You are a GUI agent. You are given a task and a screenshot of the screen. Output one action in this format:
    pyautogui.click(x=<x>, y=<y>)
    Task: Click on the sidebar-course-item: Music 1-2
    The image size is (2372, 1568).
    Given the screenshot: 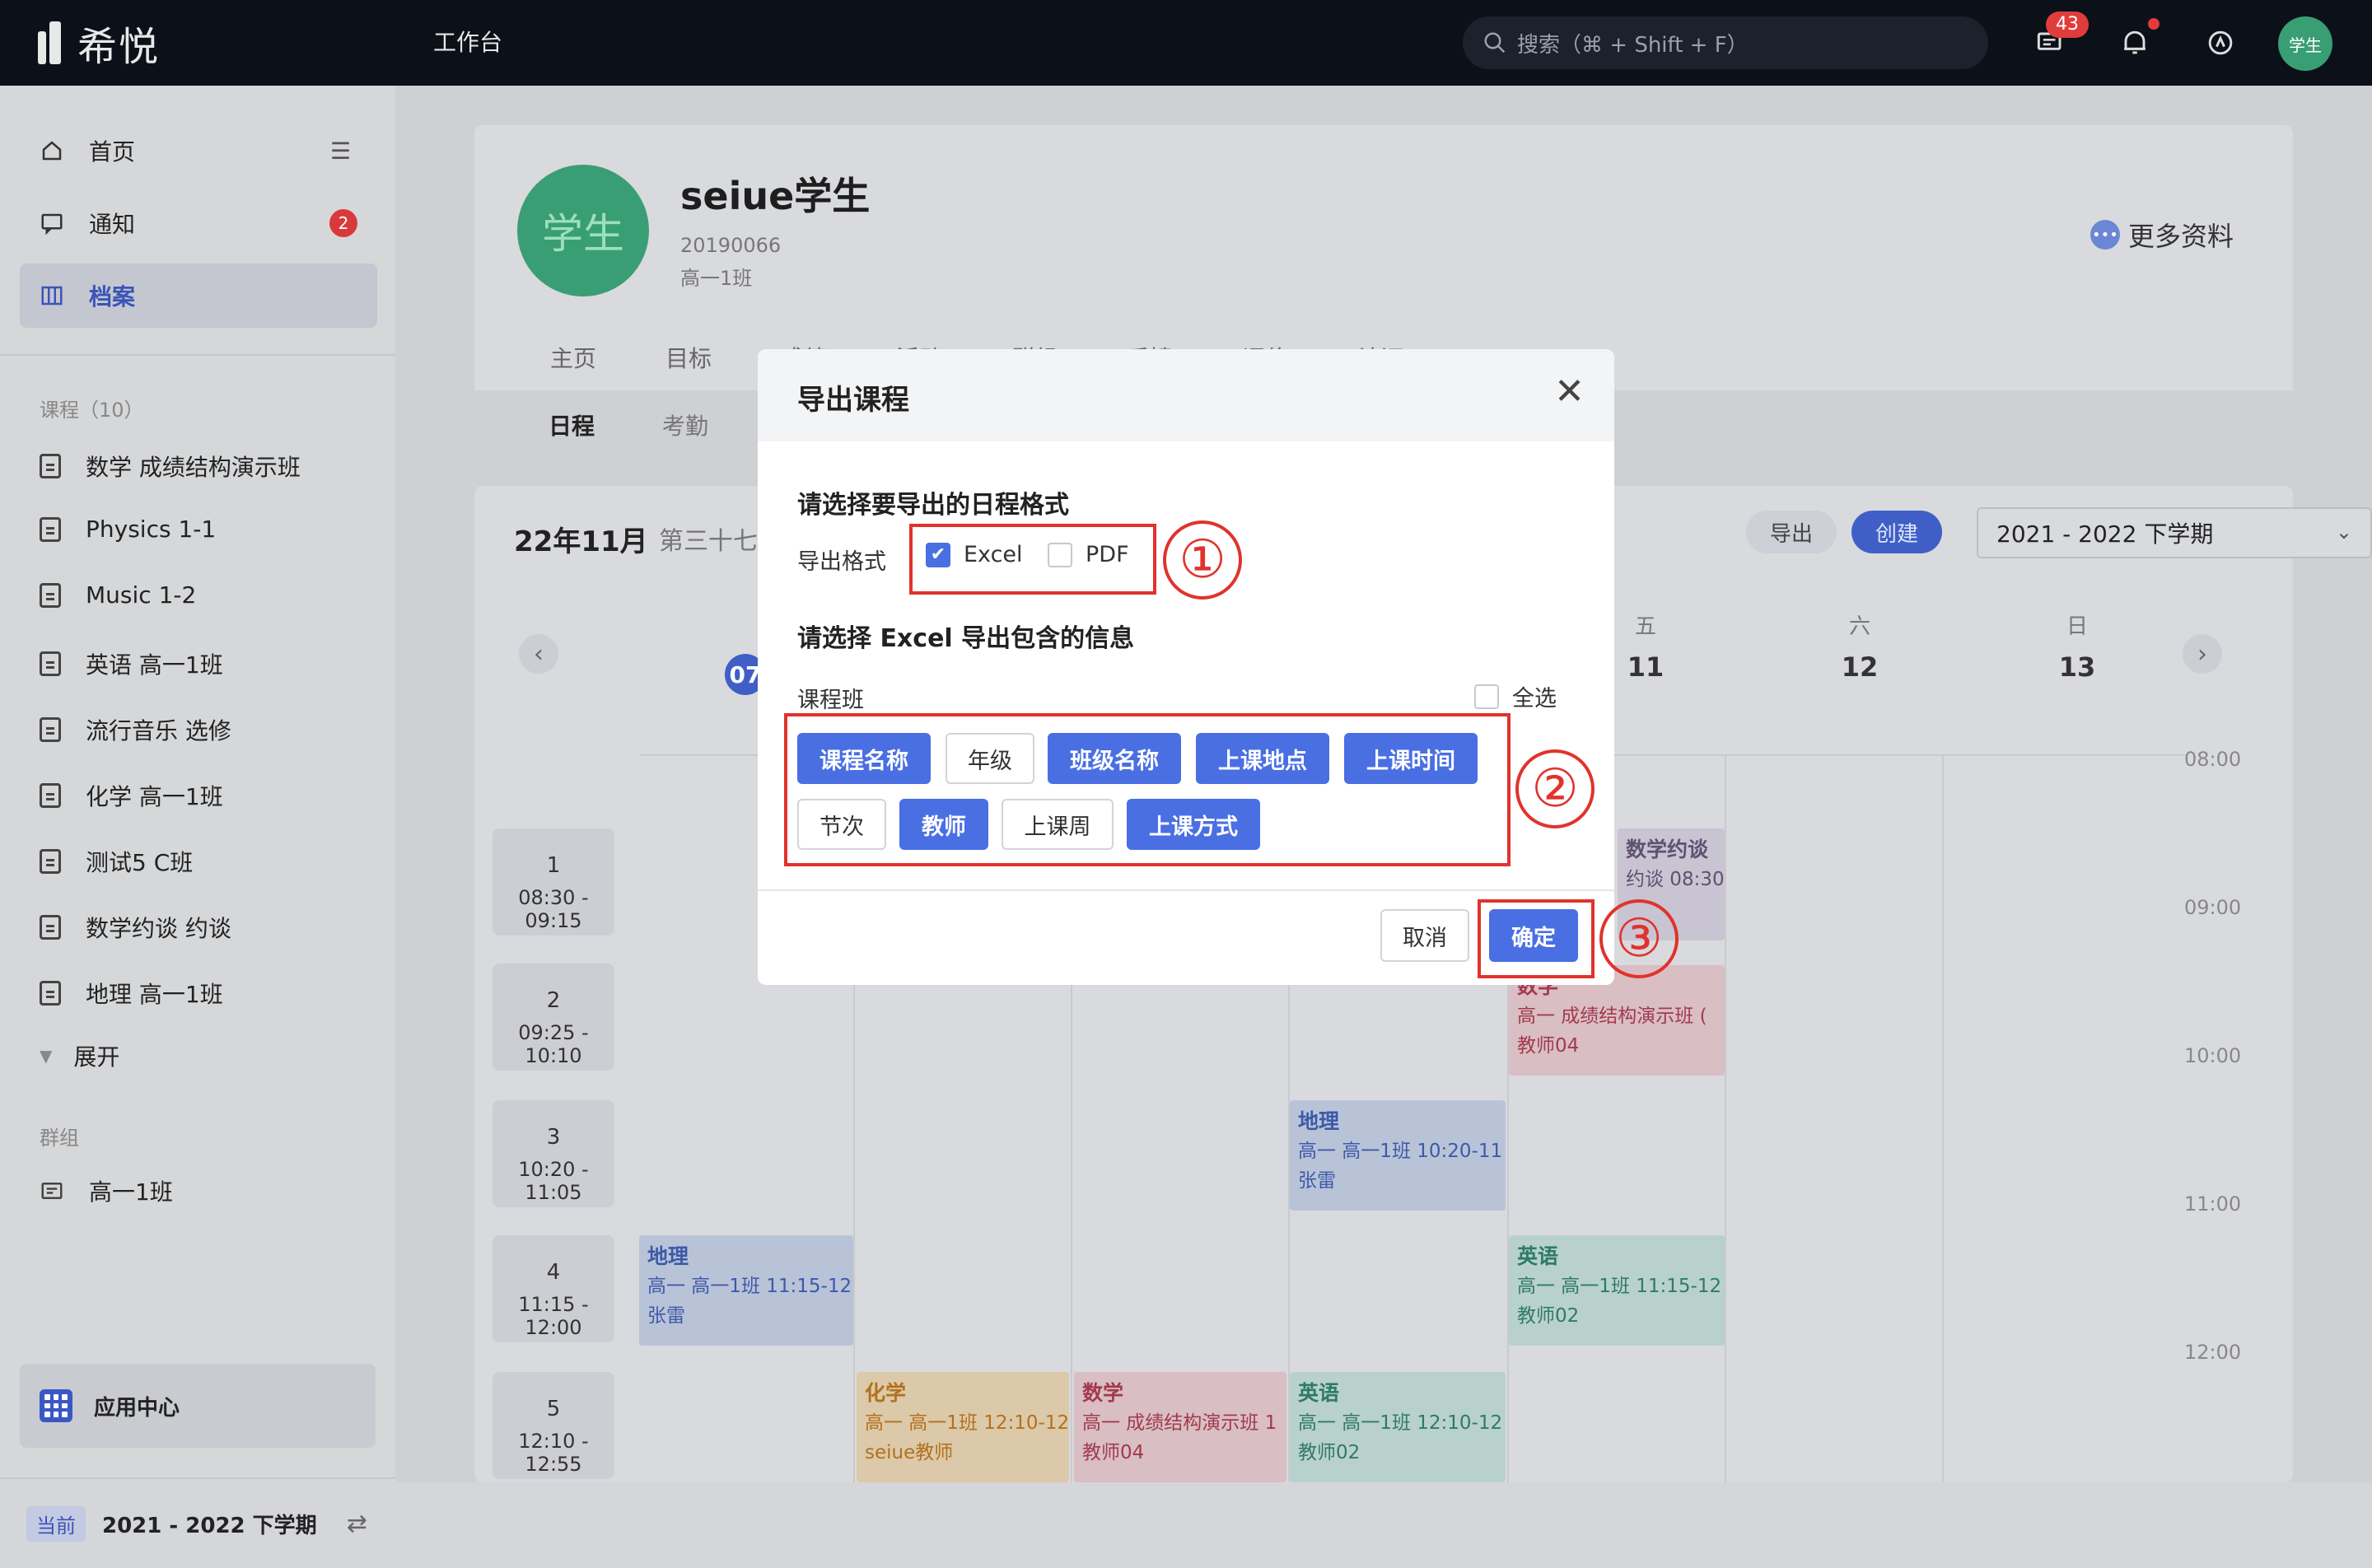 What is the action you would take?
    pyautogui.click(x=118, y=595)
    